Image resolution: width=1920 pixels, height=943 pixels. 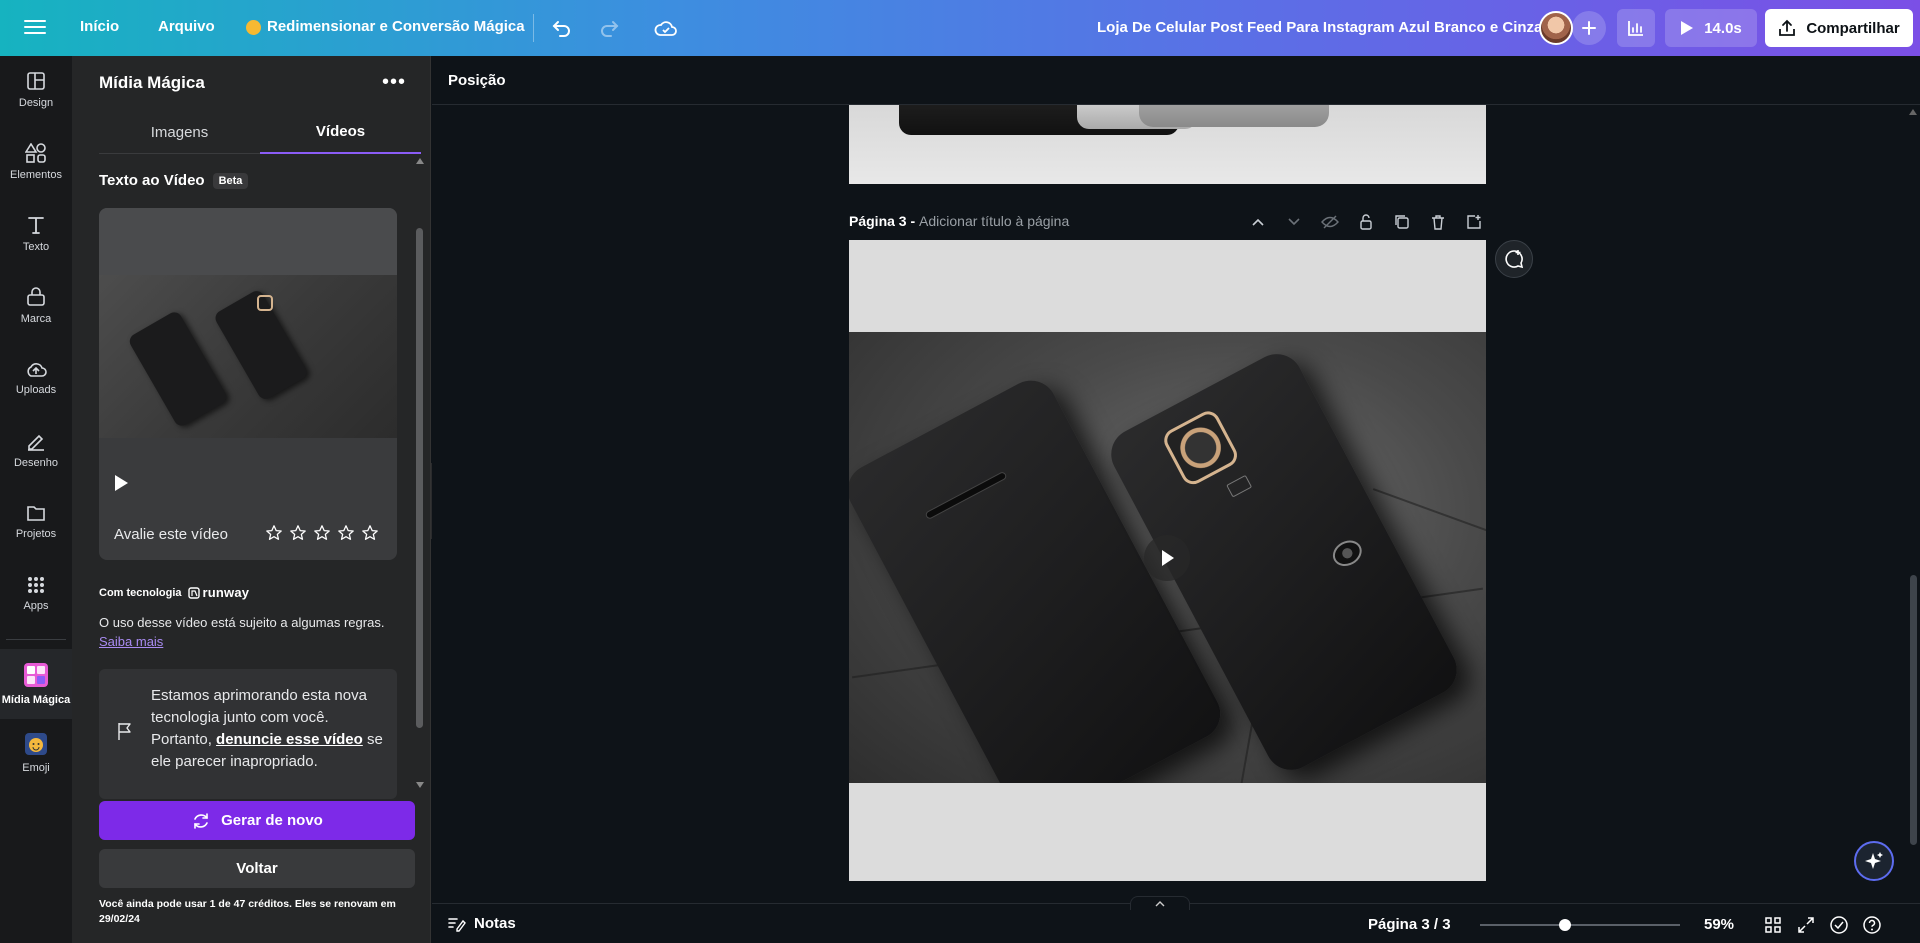 What do you see at coordinates (36, 744) in the screenshot?
I see `emoji-icon` at bounding box center [36, 744].